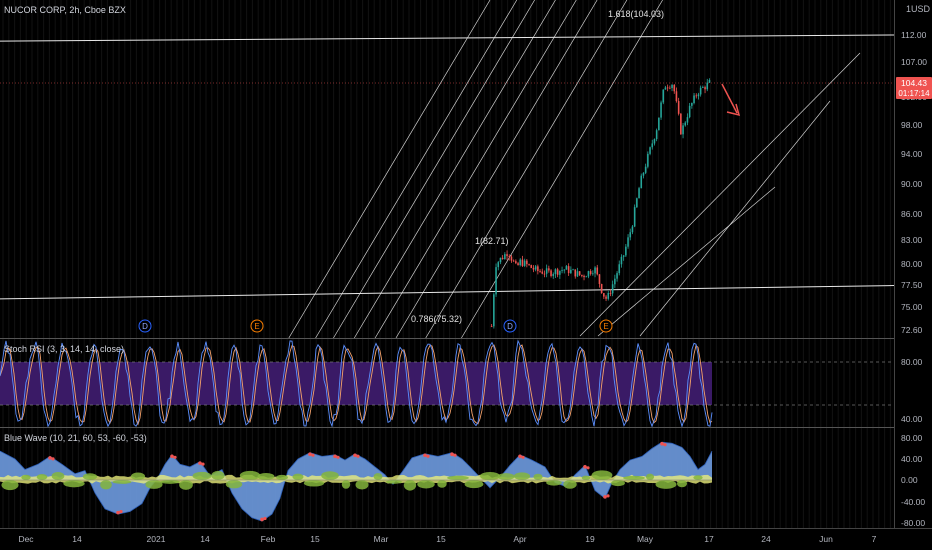 This screenshot has height=550, width=932. Describe the element at coordinates (913, 502) in the screenshot. I see `wave-tick-label: -40.00` at that location.